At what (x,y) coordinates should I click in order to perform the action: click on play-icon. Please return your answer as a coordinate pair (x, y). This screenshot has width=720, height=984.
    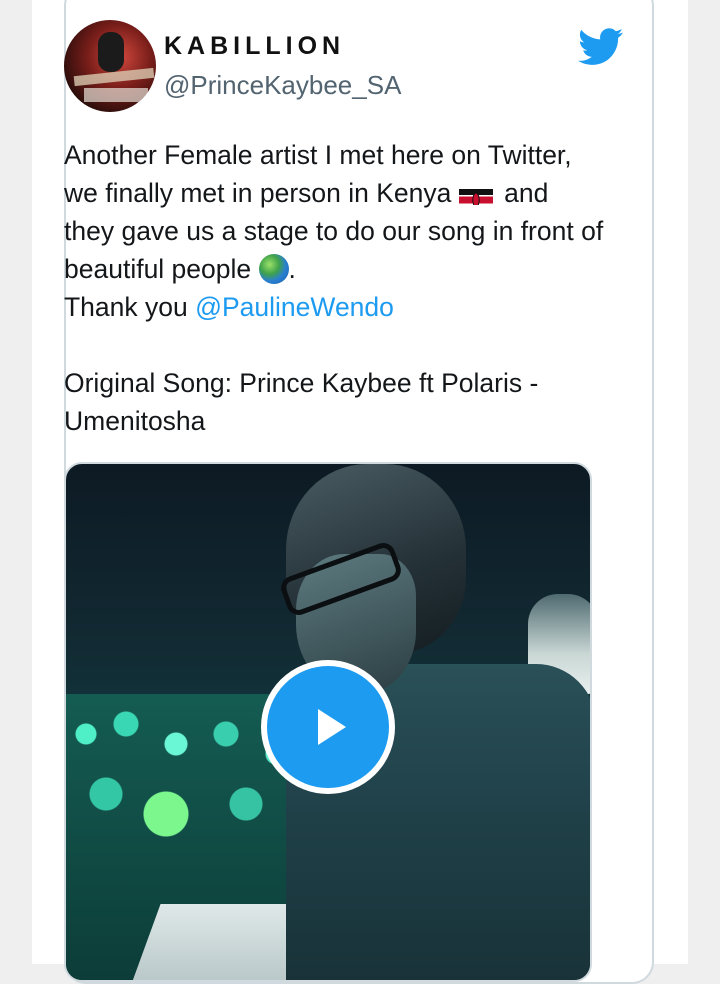
    Looking at the image, I should click on (332, 727).